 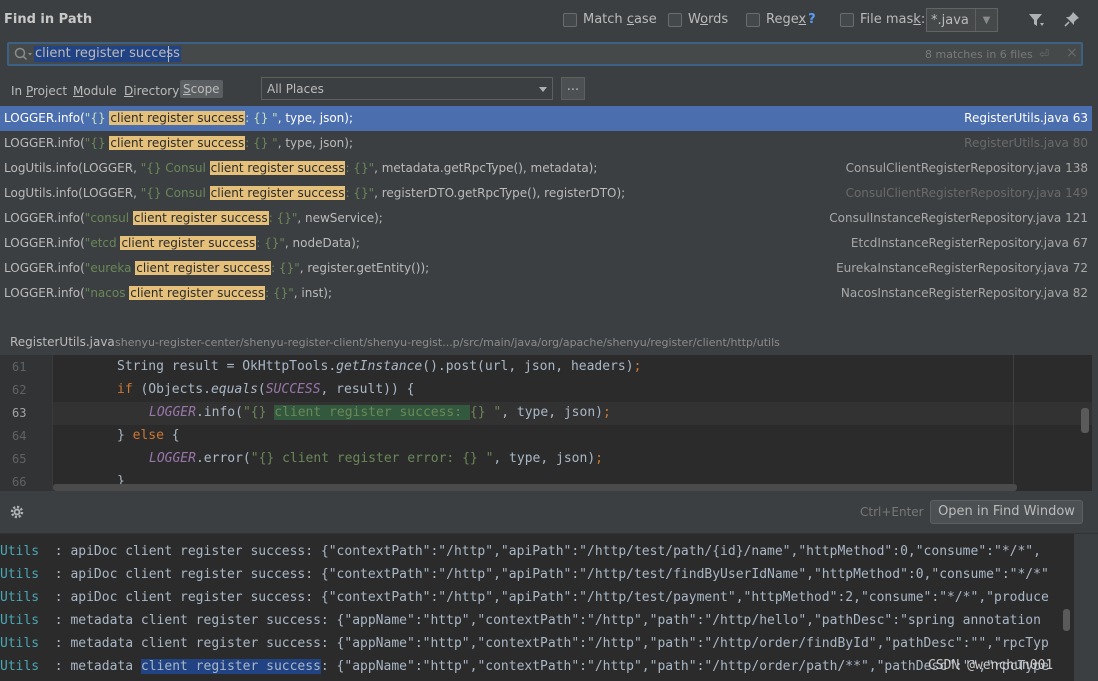 I want to click on words-option: Words, so click(x=698, y=19).